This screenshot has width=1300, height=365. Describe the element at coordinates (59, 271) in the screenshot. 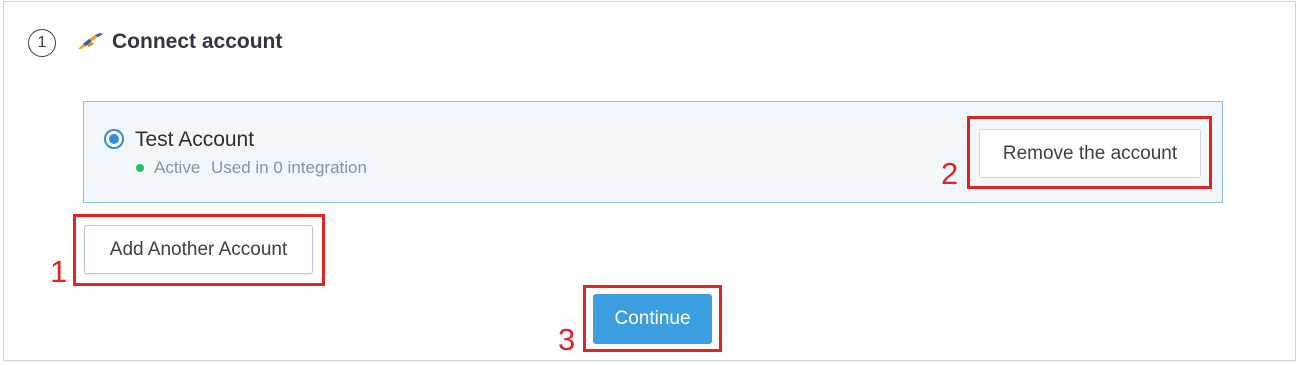

I see `annotation-number-1: 1` at that location.